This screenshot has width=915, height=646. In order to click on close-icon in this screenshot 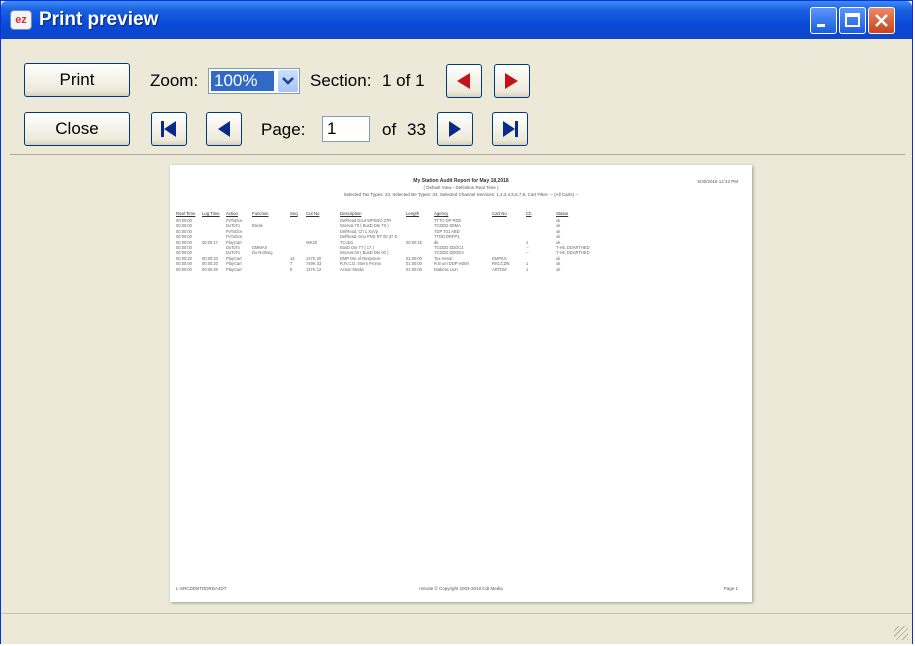, I will do `click(881, 20)`.